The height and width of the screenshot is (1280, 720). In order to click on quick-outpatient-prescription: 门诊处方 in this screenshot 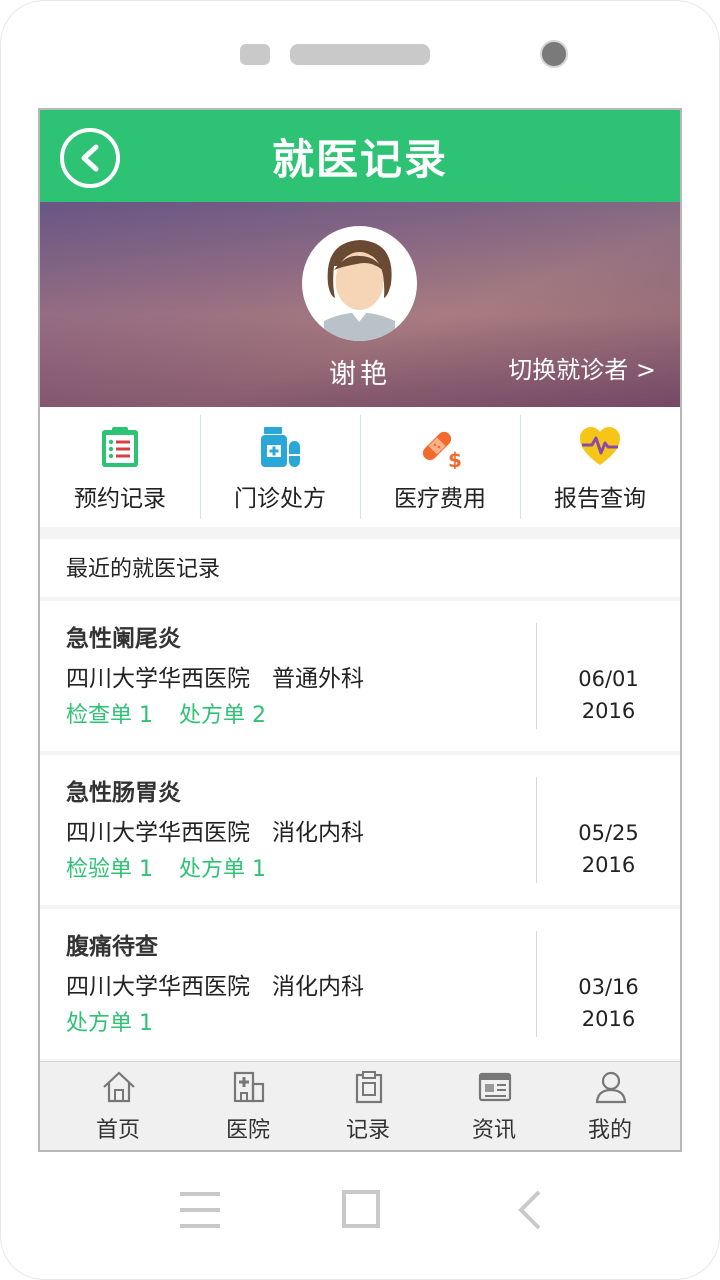, I will do `click(280, 467)`.